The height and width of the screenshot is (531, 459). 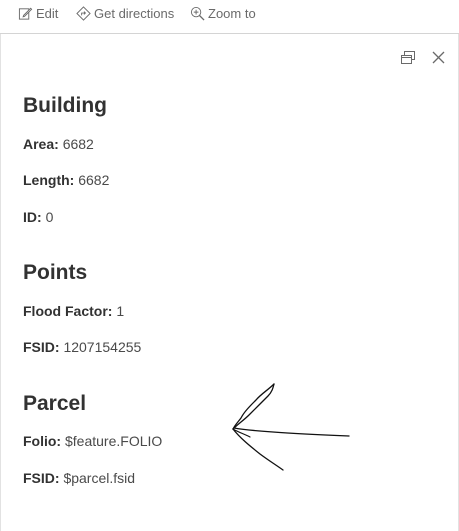 I want to click on popup-action-bar: Edit Get directions Zoom to, so click(x=229, y=17).